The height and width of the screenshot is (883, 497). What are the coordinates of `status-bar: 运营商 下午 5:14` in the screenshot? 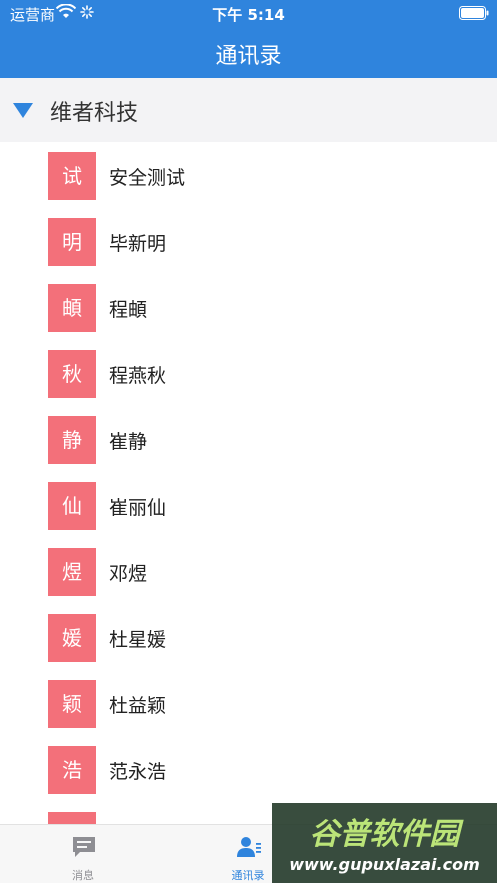 It's located at (248, 13).